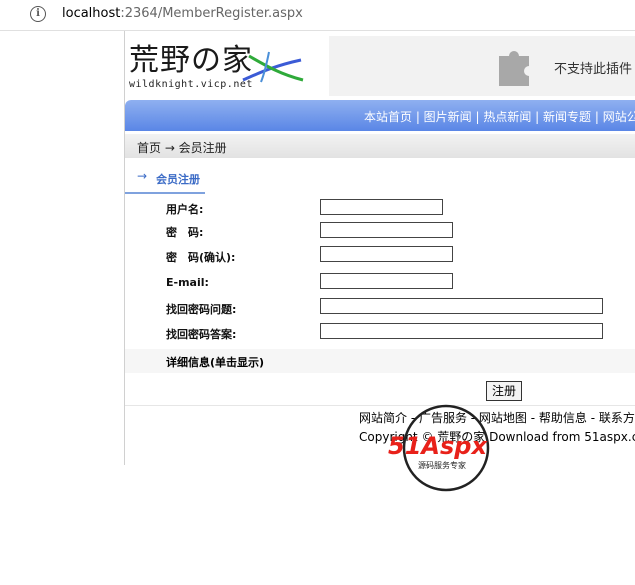 This screenshot has height=585, width=635. I want to click on watermark-brand-text: 51Aspx, so click(438, 446).